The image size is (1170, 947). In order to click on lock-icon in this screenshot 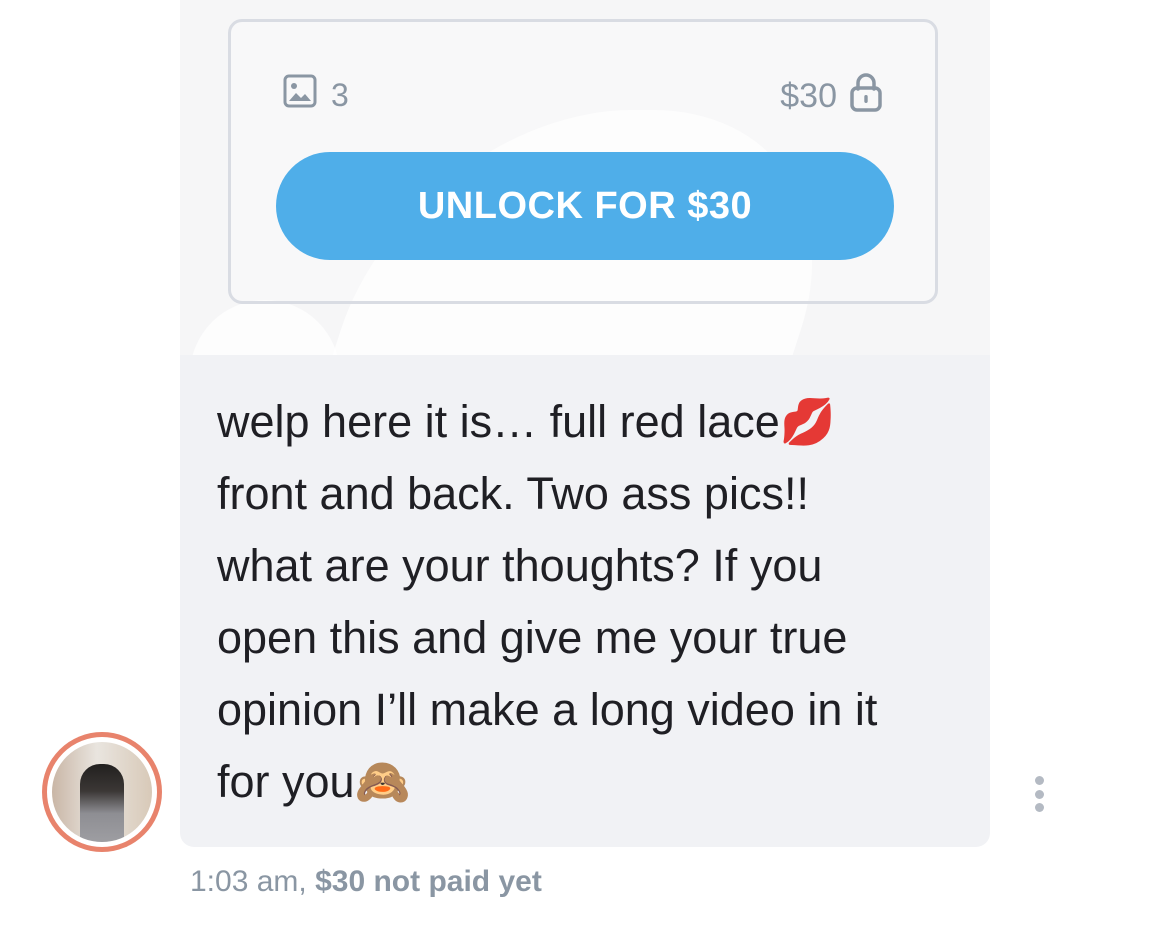, I will do `click(866, 96)`.